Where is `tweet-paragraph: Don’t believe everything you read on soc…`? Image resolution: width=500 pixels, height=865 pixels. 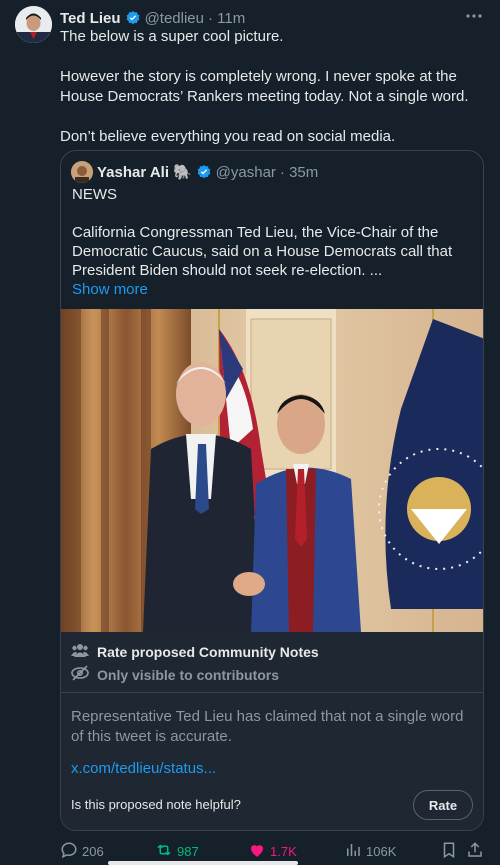 tweet-paragraph: Don’t believe everything you read on soc… is located at coordinates (228, 136).